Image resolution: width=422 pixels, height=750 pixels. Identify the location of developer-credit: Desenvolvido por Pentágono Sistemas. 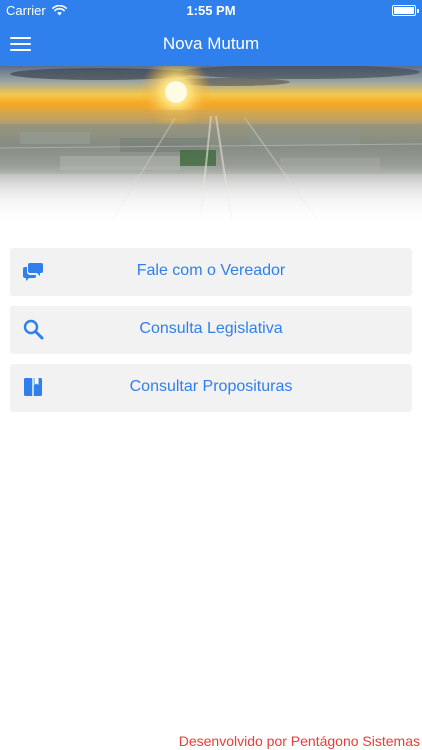
(299, 741).